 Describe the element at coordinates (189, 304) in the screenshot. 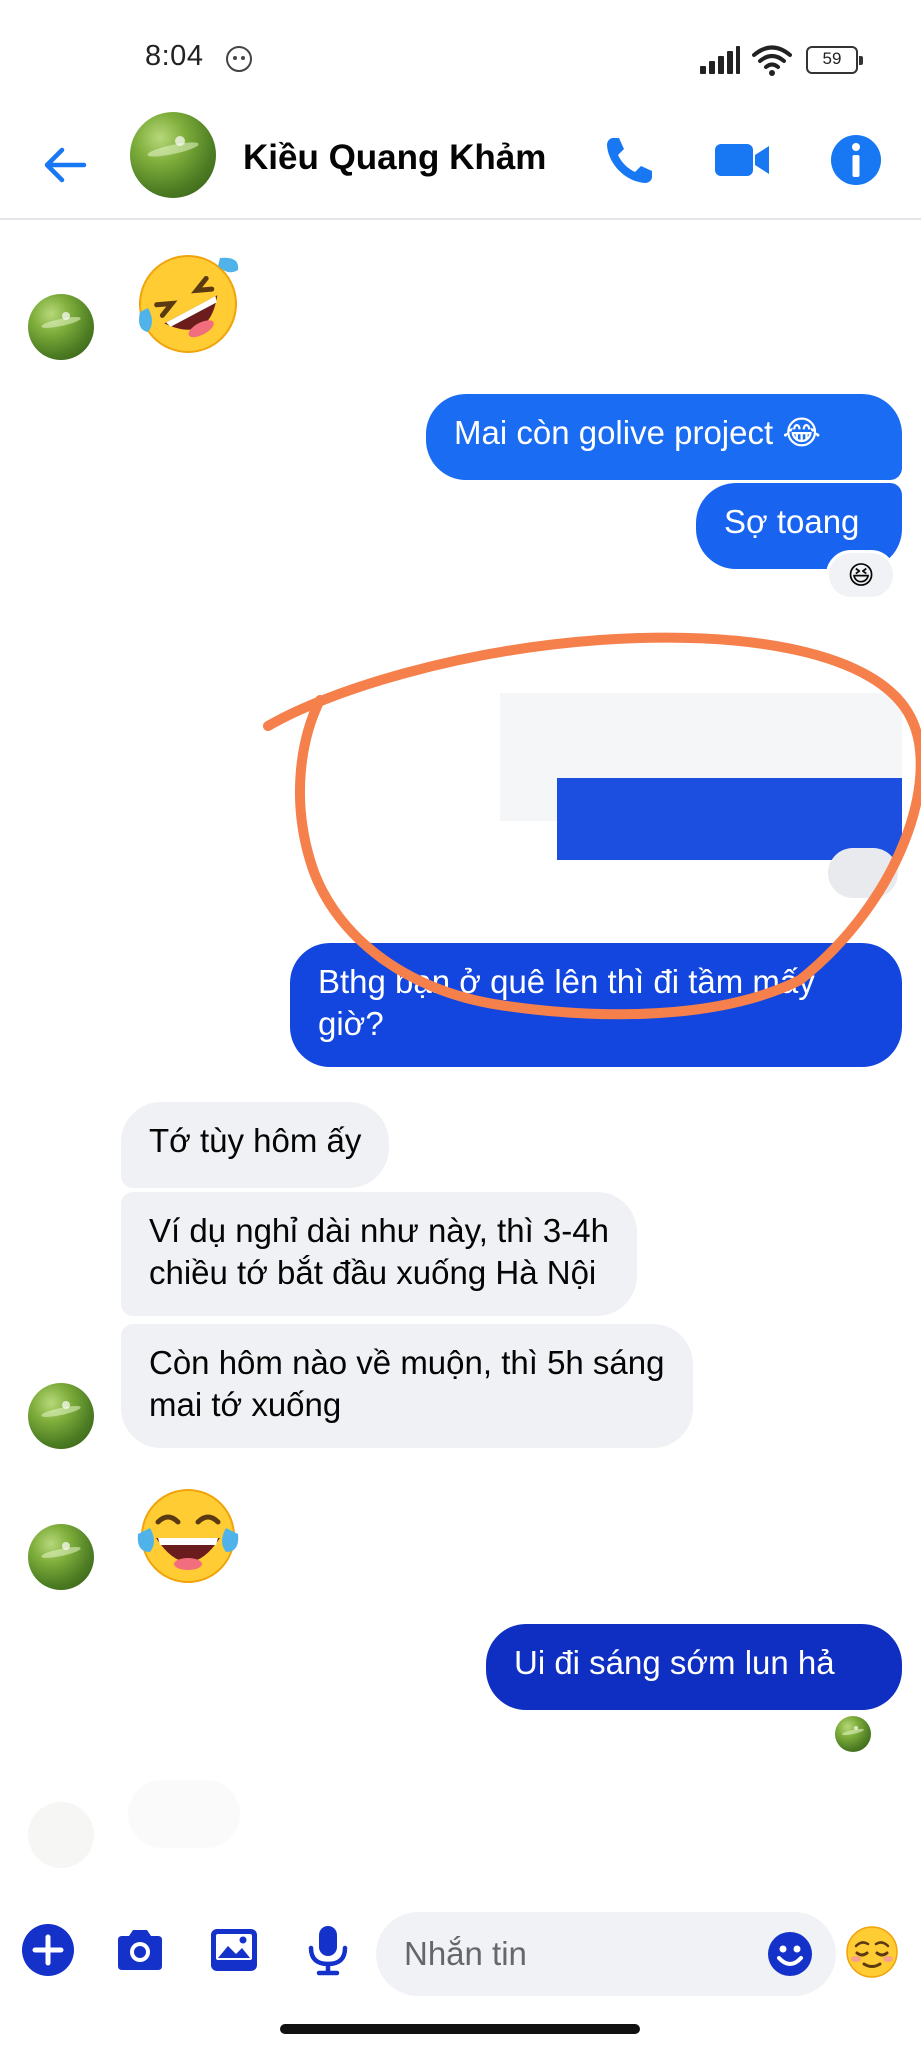

I see `rolling-laughing-emoji-icon` at that location.